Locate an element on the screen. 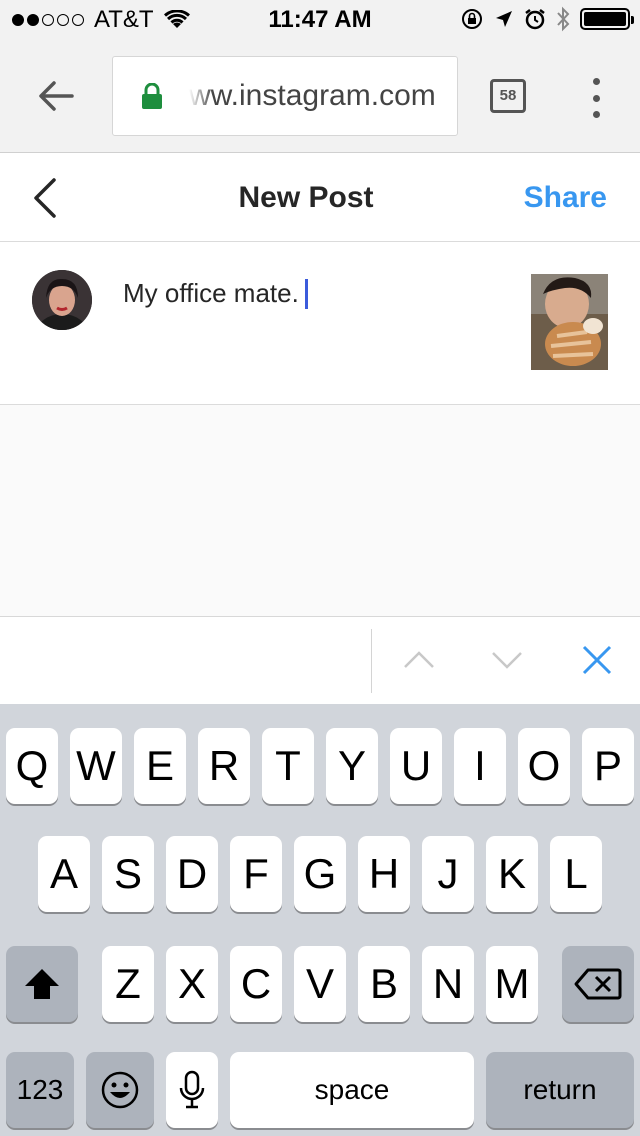 The image size is (640, 1136). key-w: W is located at coordinates (96, 766).